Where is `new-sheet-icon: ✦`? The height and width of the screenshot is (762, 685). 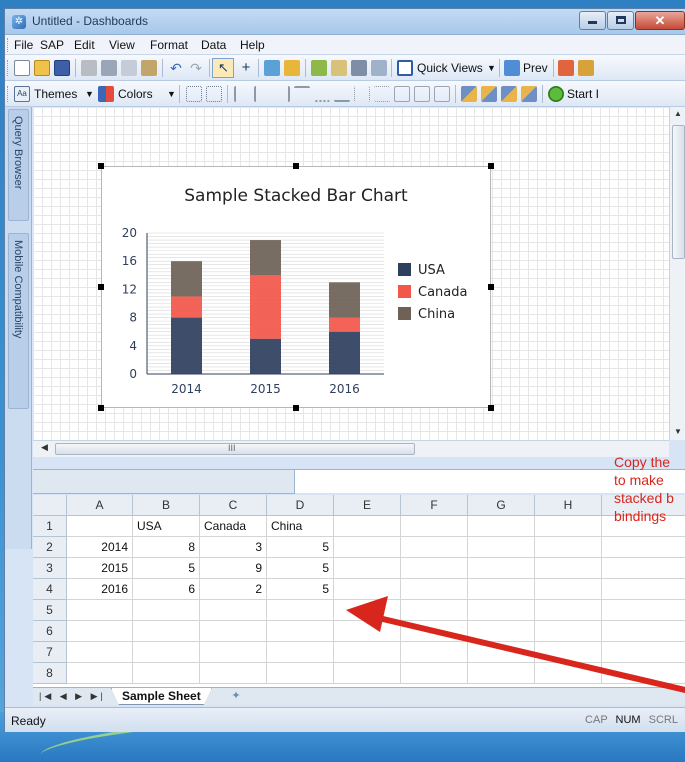
new-sheet-icon: ✦ is located at coordinates (236, 697).